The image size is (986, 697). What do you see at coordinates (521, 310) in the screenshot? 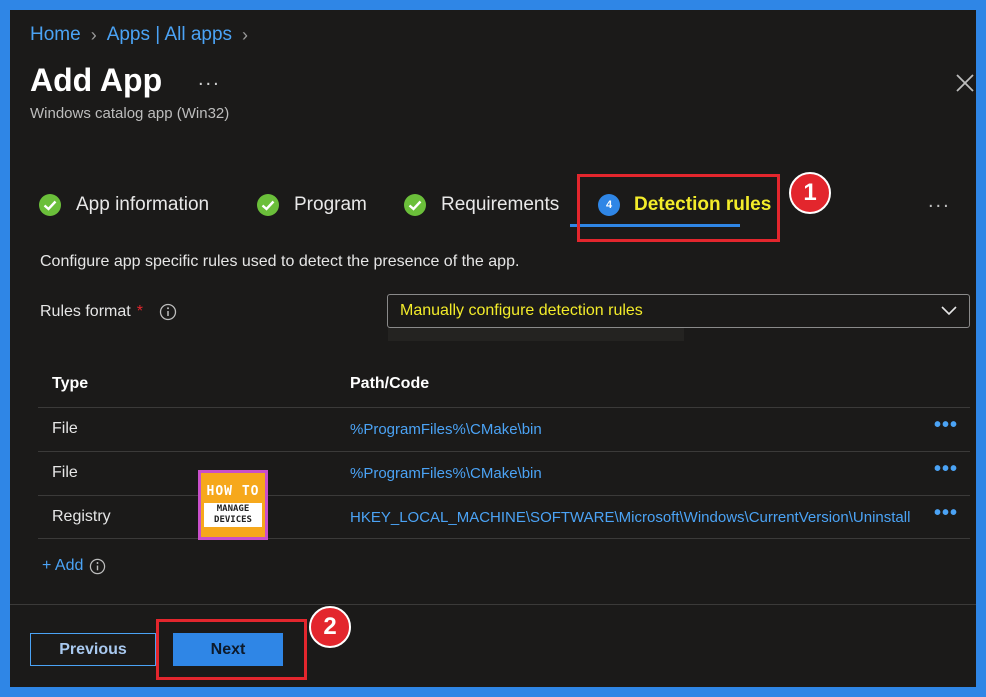
I see `dropdown-selected-value: Manually configure detection rules` at bounding box center [521, 310].